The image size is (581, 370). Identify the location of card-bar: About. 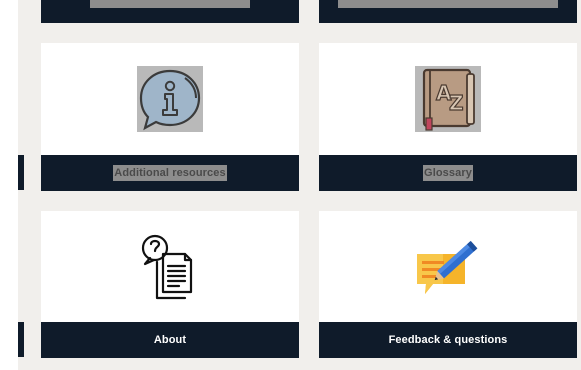
(170, 340).